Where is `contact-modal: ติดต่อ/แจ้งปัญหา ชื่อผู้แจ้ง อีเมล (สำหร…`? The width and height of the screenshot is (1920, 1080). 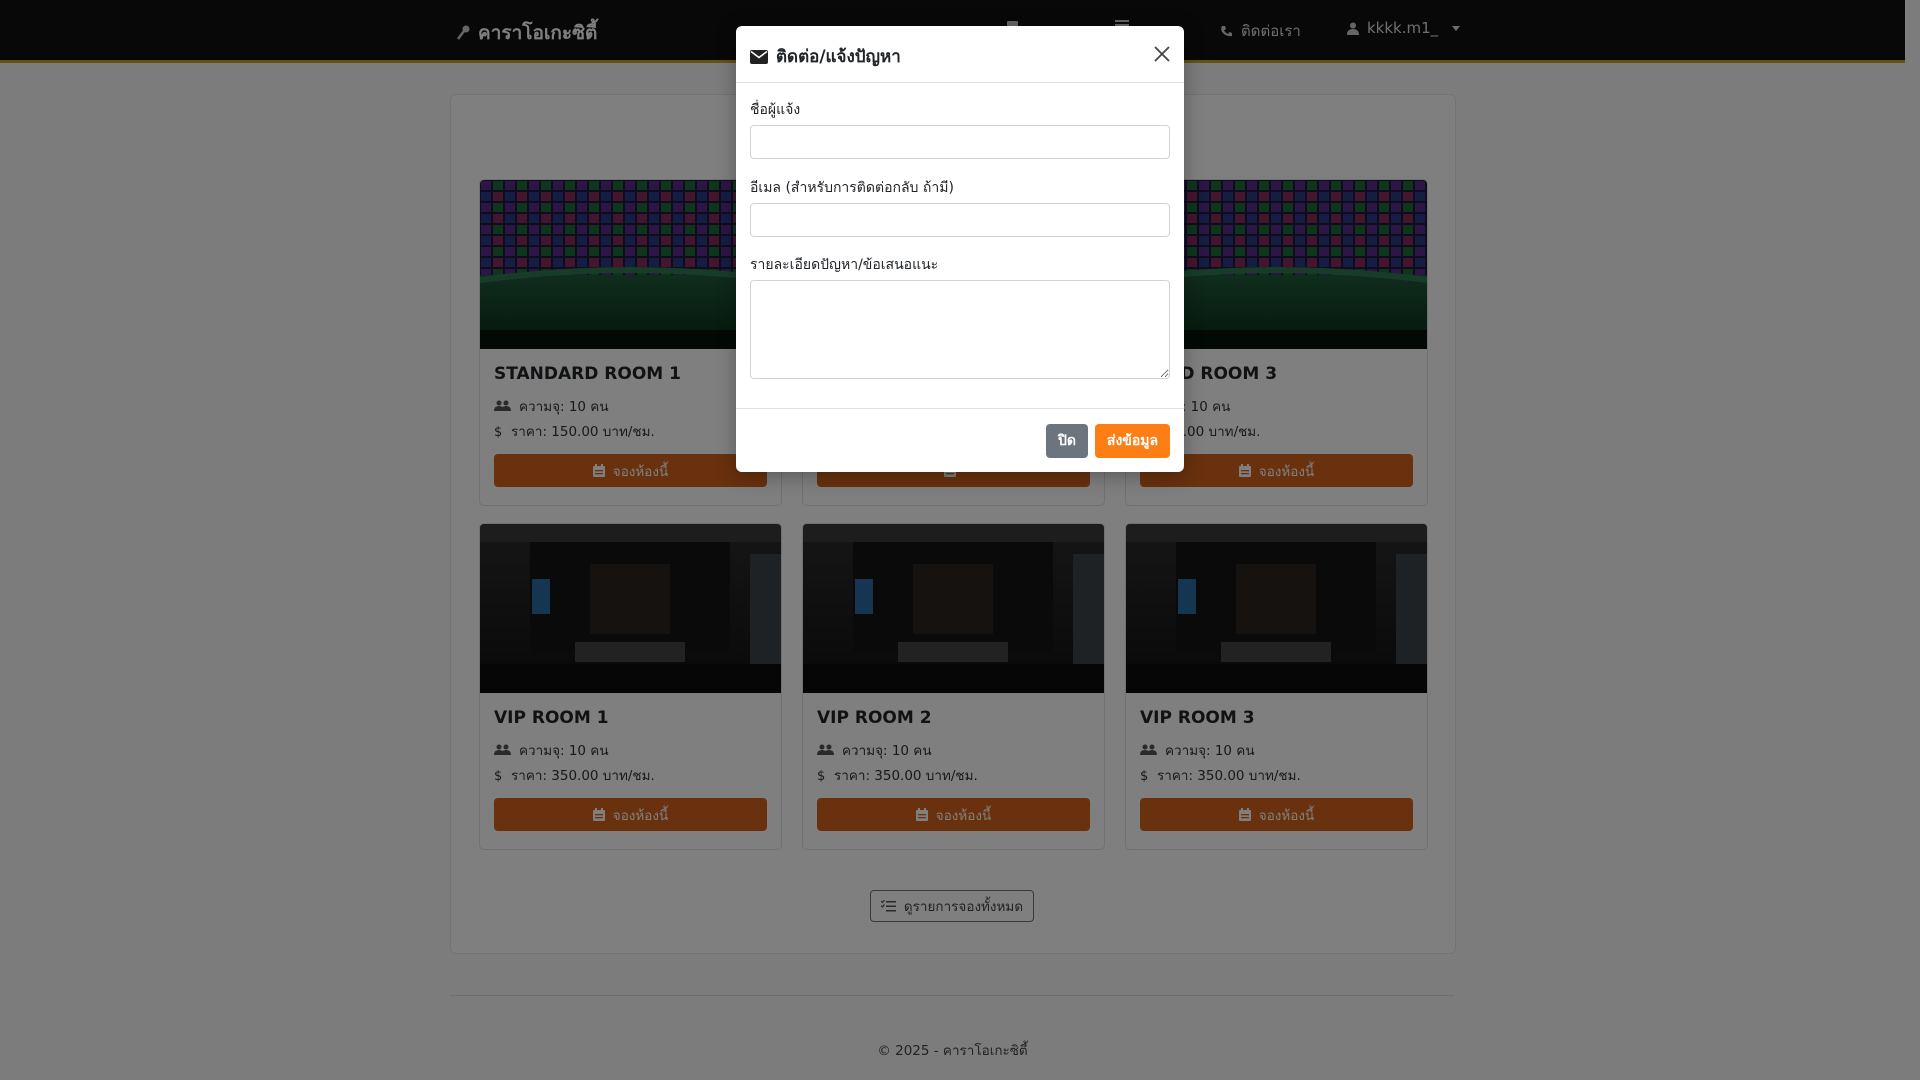 contact-modal: ติดต่อ/แจ้งปัญหา ชื่อผู้แจ้ง อีเมล (สำหร… is located at coordinates (960, 249).